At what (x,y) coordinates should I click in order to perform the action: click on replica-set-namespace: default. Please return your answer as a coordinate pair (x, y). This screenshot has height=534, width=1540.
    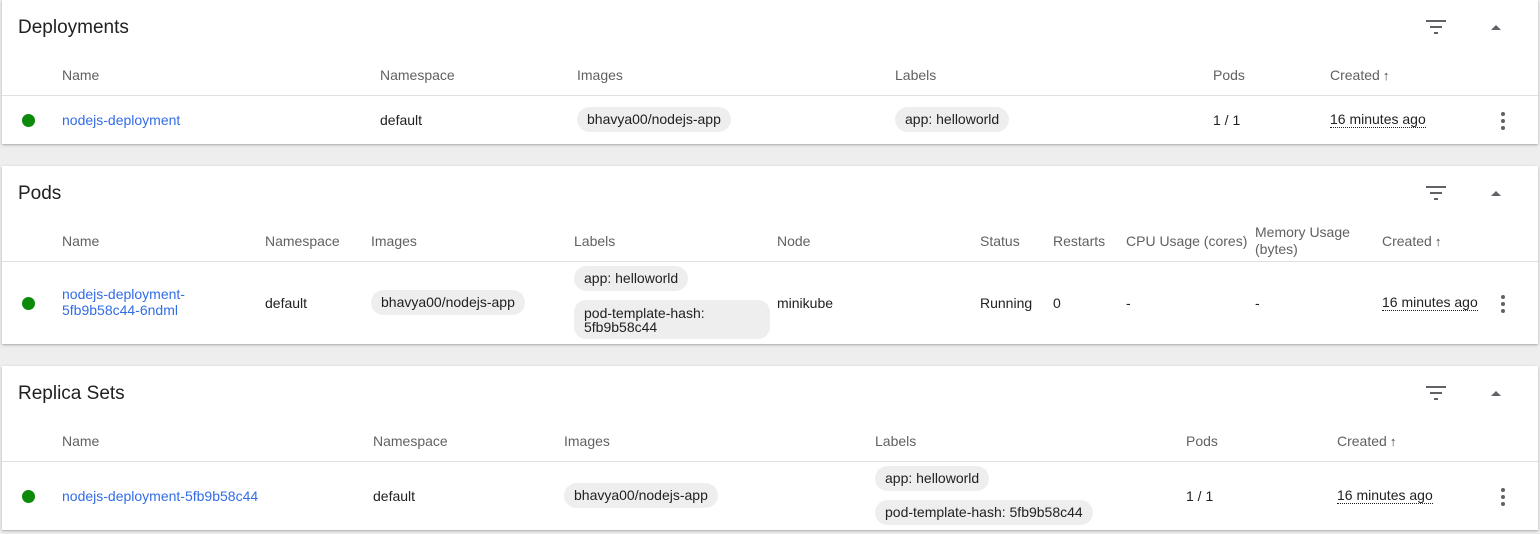
    Looking at the image, I should click on (394, 496).